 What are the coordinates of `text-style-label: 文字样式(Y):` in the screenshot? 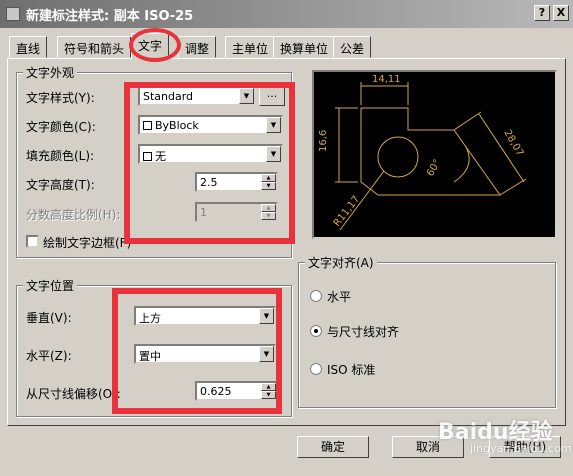 It's located at (60, 98).